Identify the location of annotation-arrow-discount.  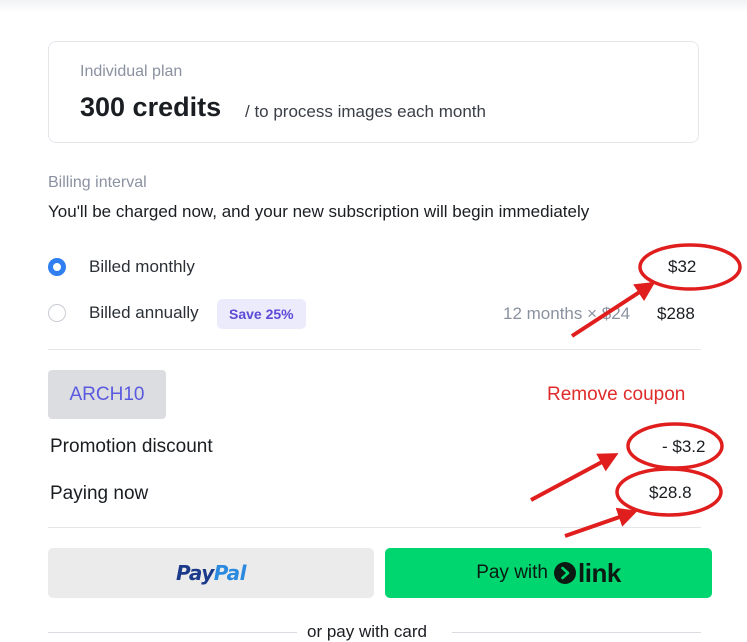
(574, 477).